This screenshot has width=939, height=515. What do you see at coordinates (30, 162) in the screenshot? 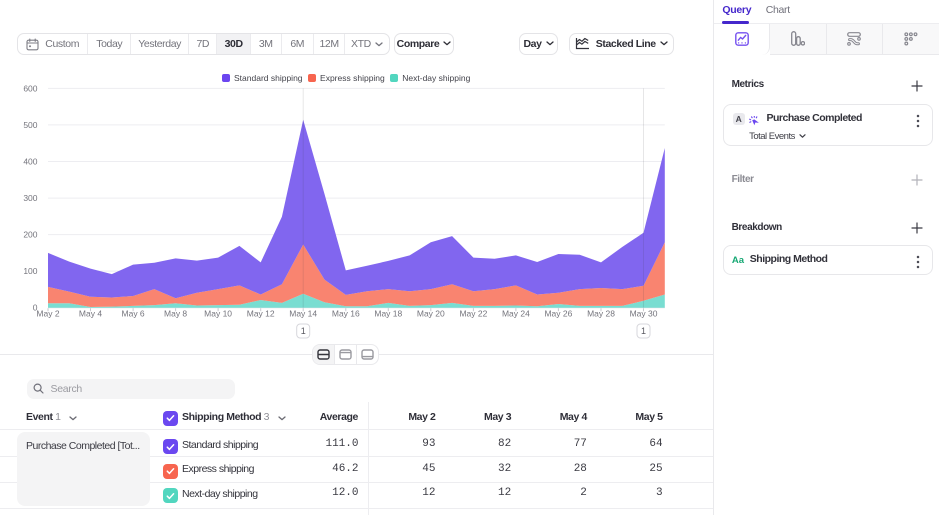
I see `svg-text: 400` at bounding box center [30, 162].